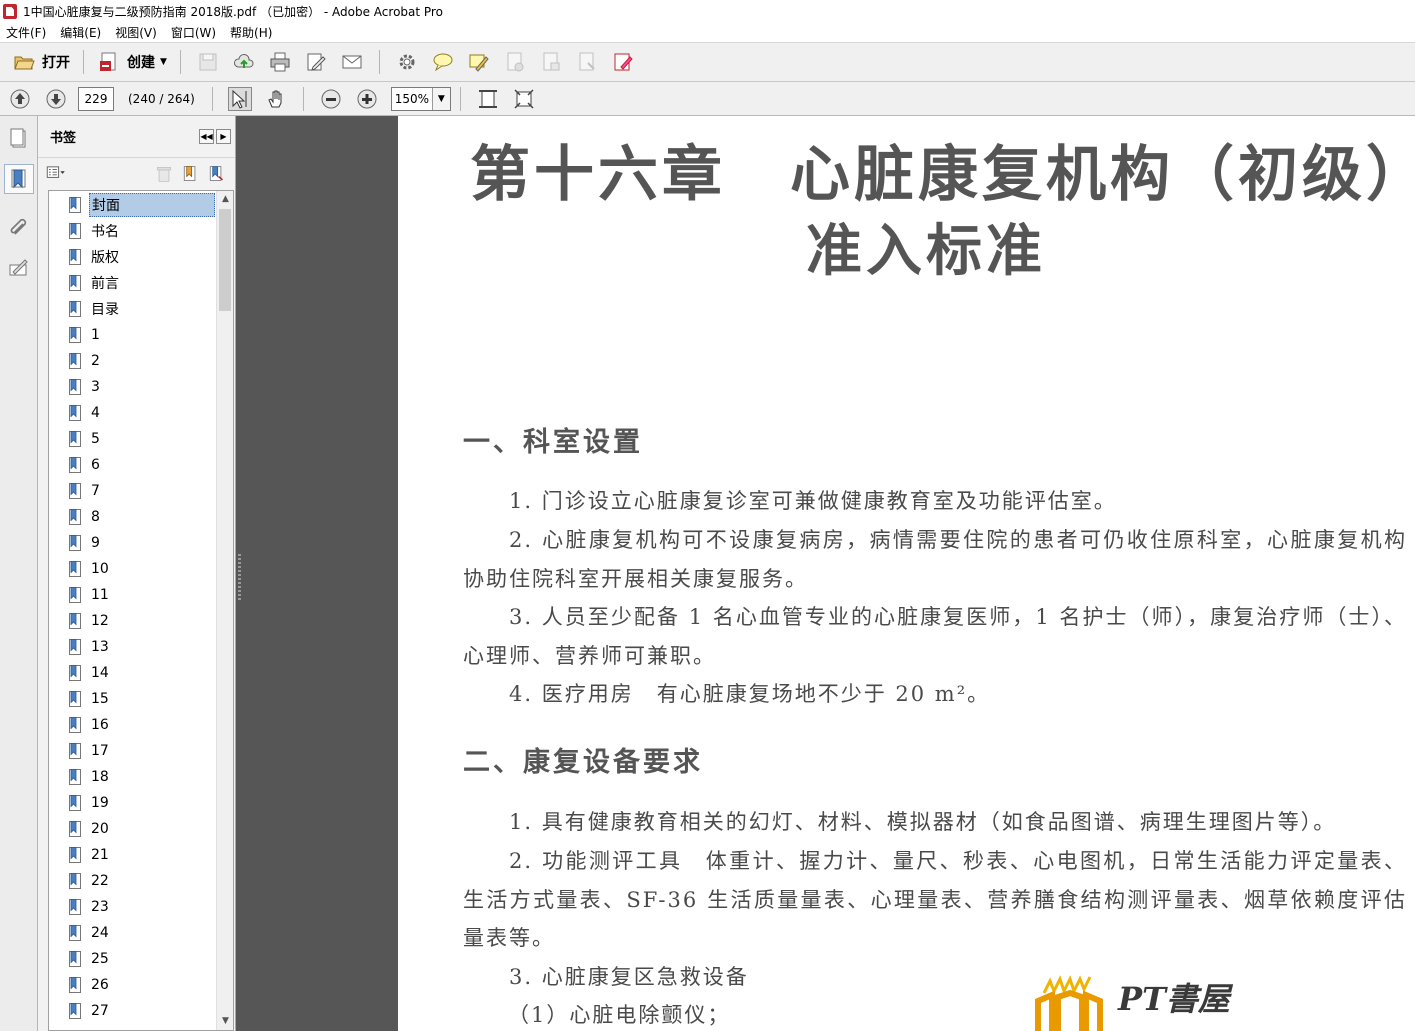  What do you see at coordinates (19, 179) in the screenshot?
I see `bookmarks-icon` at bounding box center [19, 179].